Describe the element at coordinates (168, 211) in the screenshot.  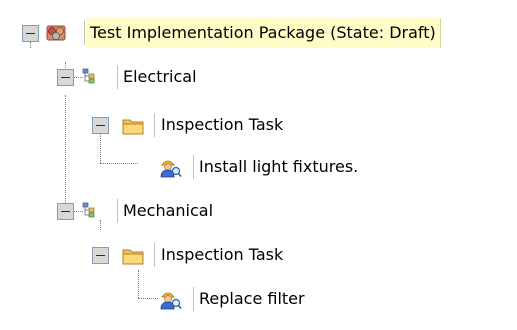
I see `tree-node-label: Mechanical` at that location.